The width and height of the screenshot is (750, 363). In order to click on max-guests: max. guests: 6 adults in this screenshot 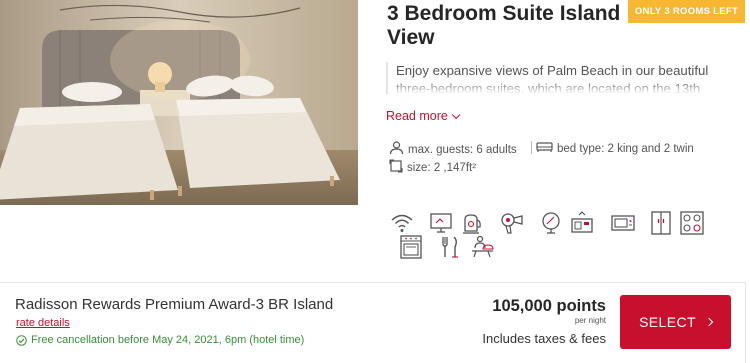, I will do `click(453, 150)`.